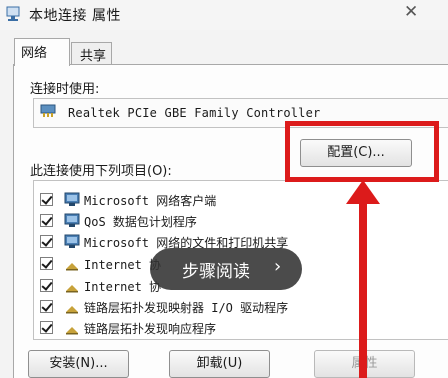  Describe the element at coordinates (101, 171) in the screenshot. I see `items-label: 此连接使用下列项目(O):` at that location.